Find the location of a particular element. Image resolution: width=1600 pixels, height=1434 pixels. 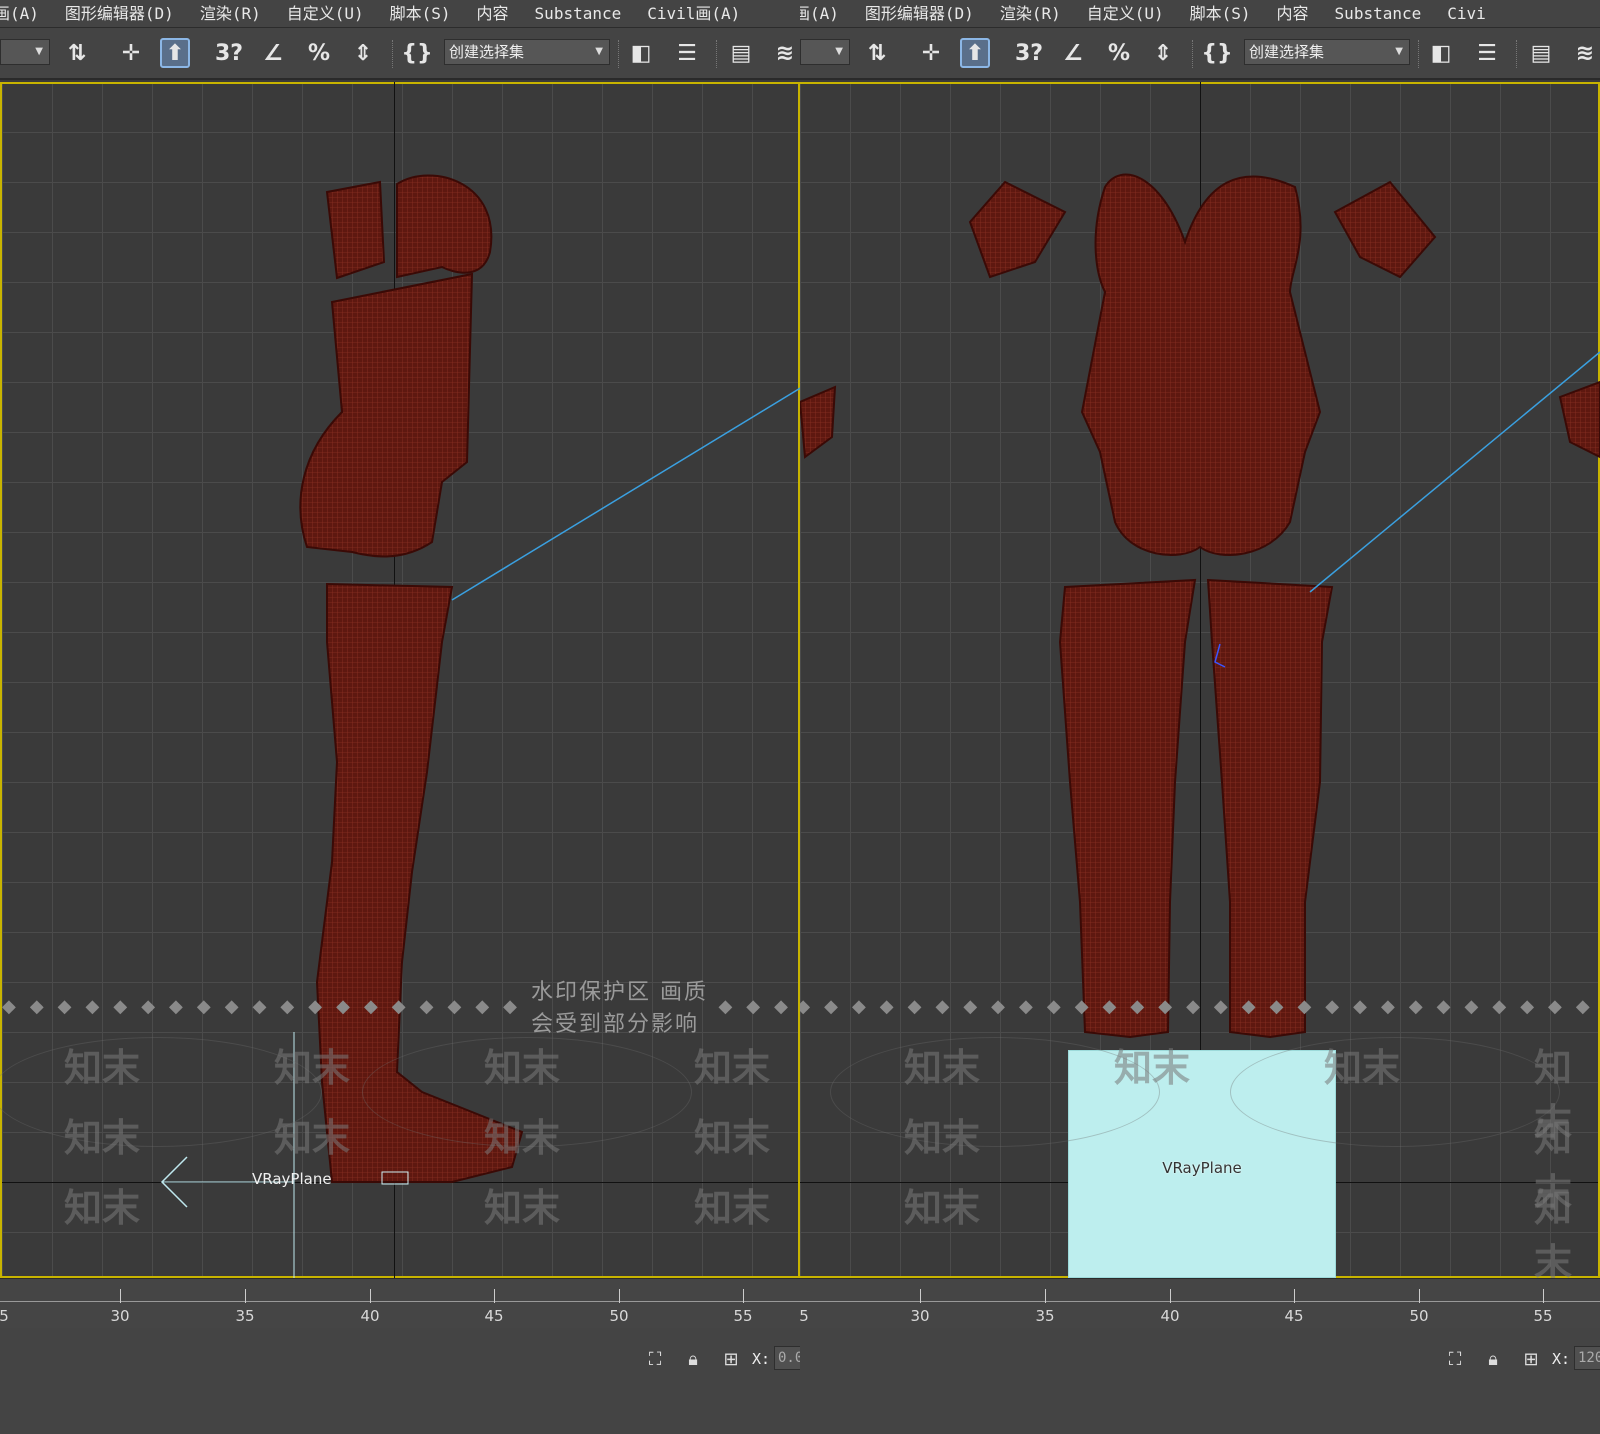

x-coord-field: 120 is located at coordinates (1587, 1358).